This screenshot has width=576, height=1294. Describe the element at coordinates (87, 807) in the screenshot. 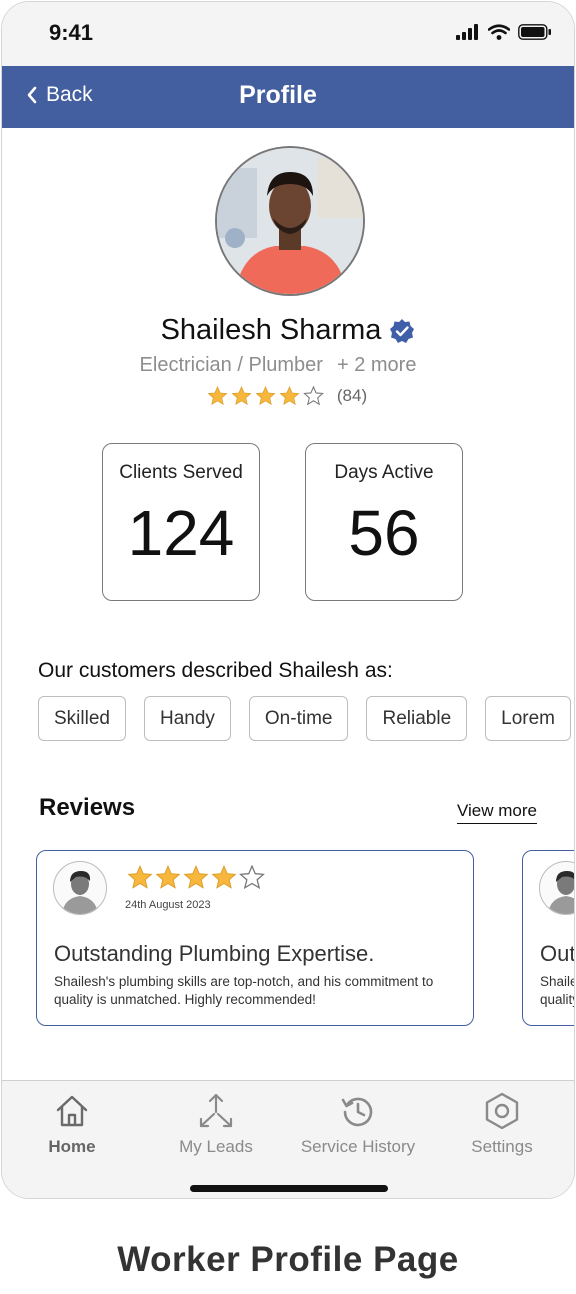

I see `reviews-heading: Reviews` at that location.